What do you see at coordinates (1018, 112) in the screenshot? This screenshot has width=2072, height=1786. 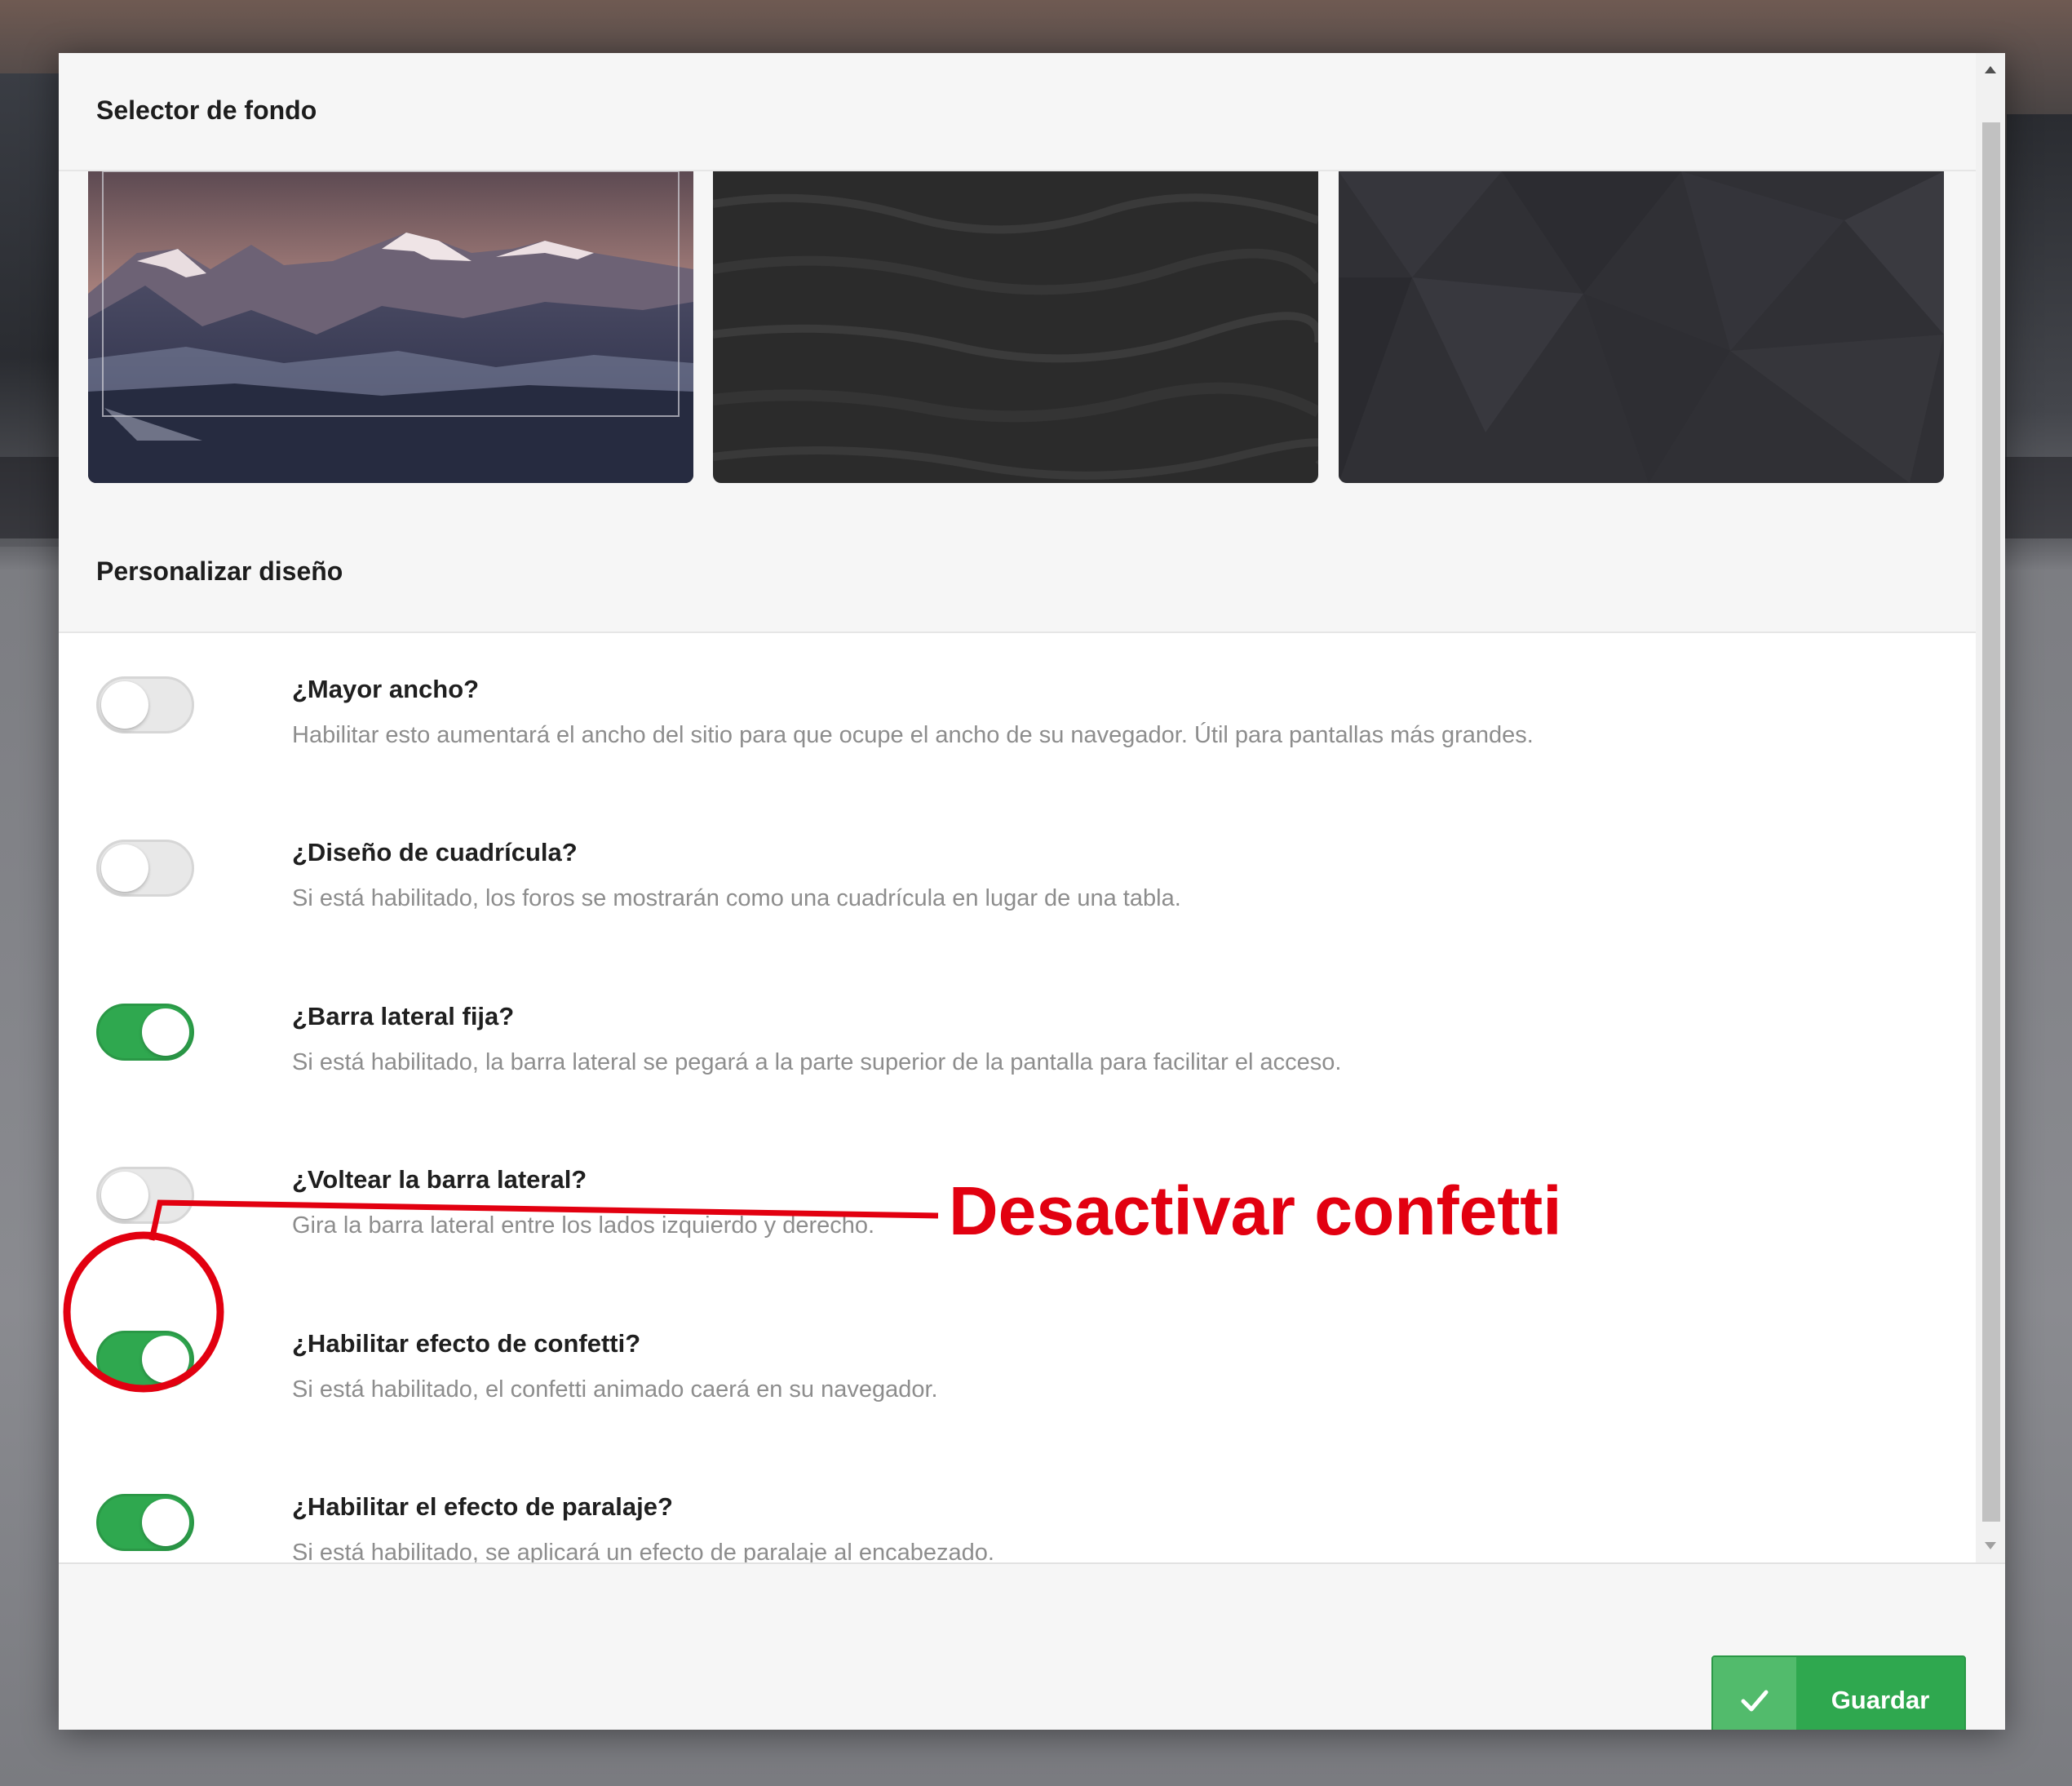 I see `background-selector-header: Selector de fondo` at bounding box center [1018, 112].